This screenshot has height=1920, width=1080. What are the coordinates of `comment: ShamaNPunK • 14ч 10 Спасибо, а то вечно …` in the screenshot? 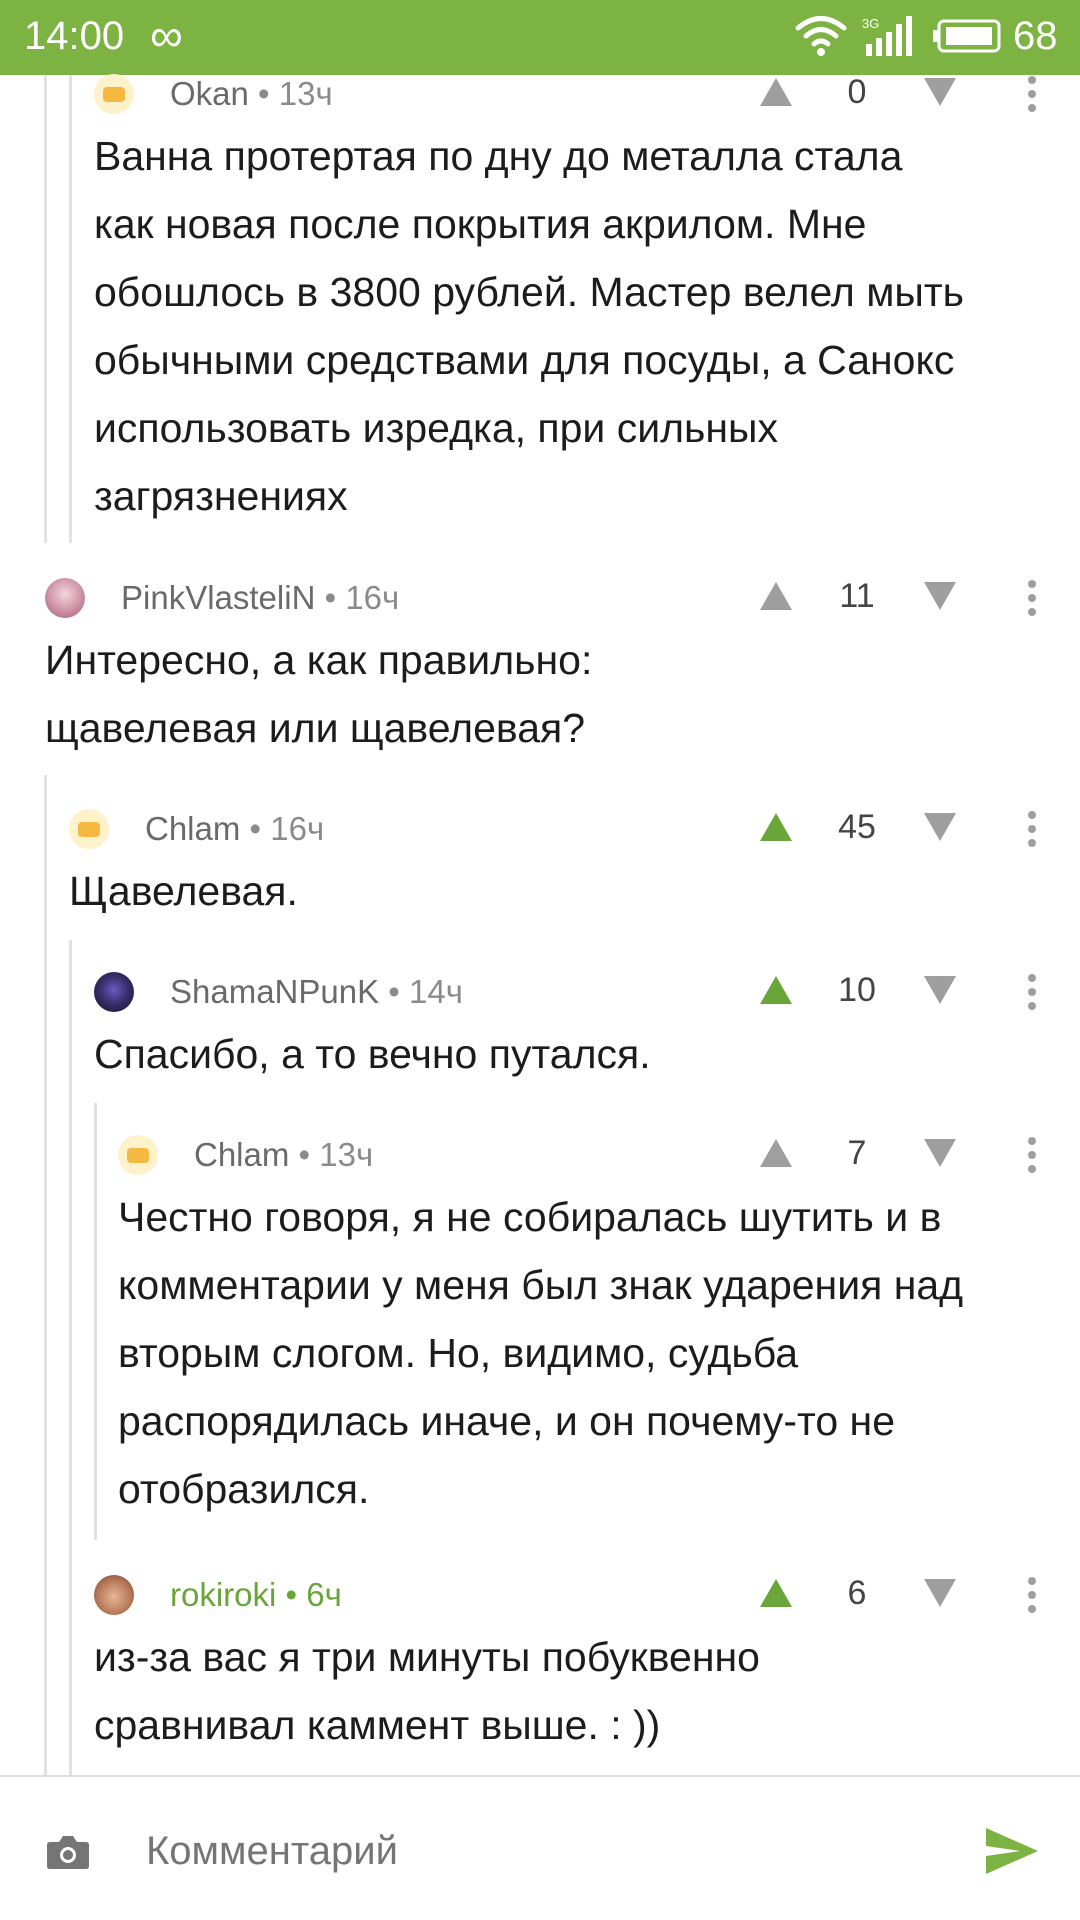 It's located at (587, 1030).